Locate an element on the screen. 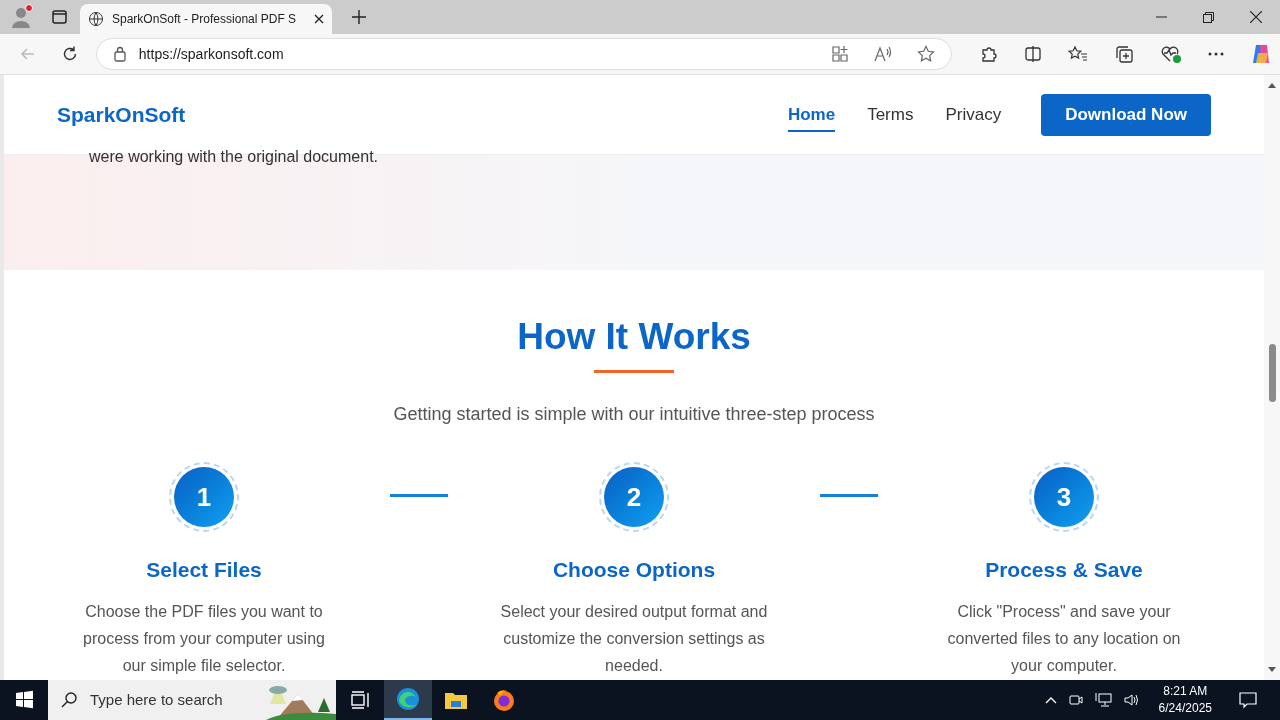 Image resolution: width=1280 pixels, height=720 pixels. globe-icon is located at coordinates (96, 19).